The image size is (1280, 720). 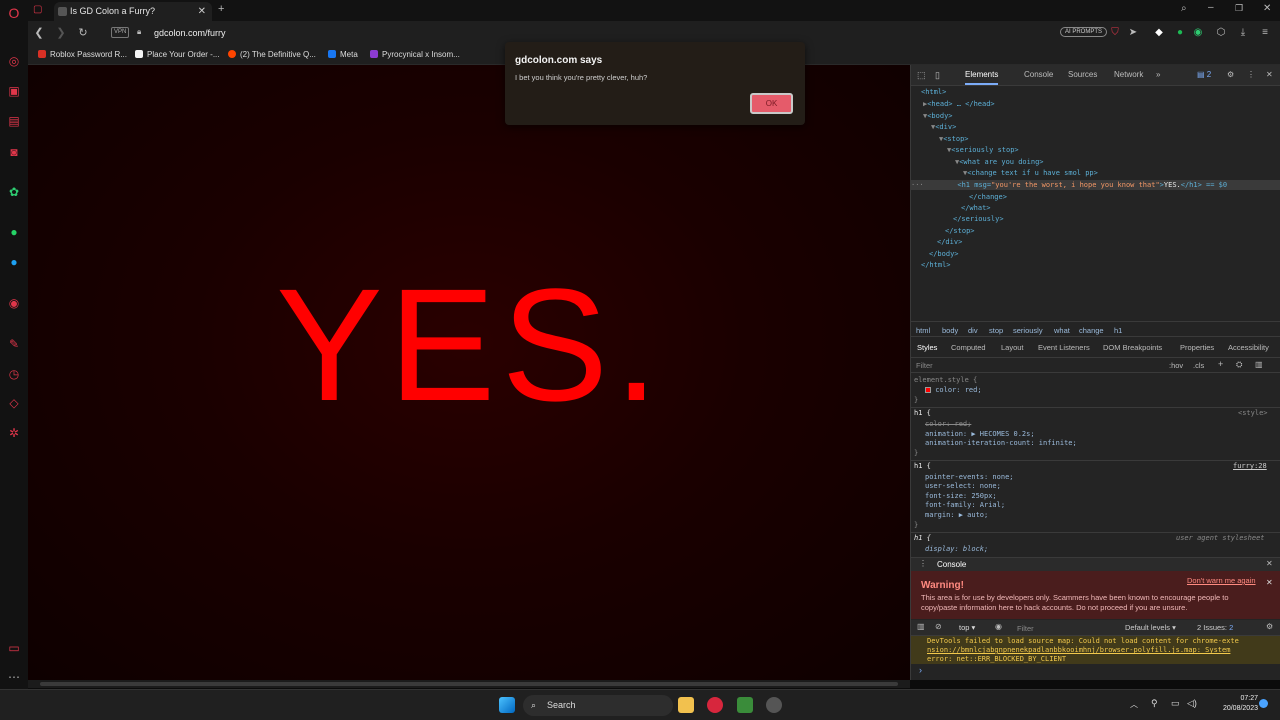 I want to click on restore-icon: ❐, so click(x=1239, y=8).